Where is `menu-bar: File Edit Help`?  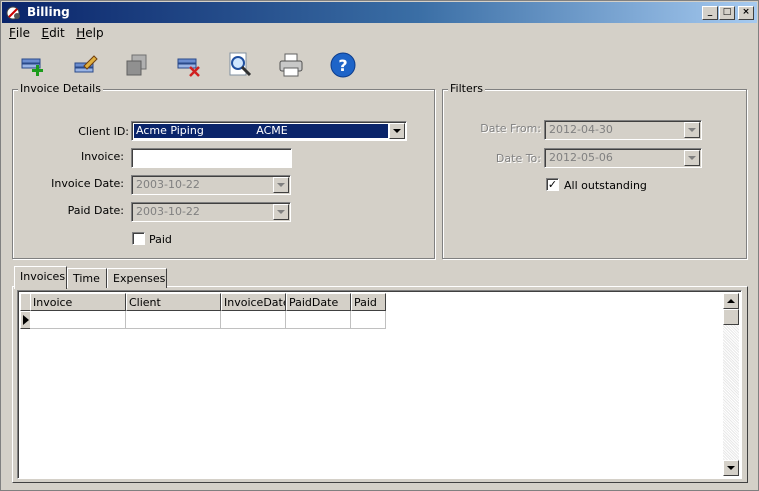
menu-bar: File Edit Help is located at coordinates (56, 34).